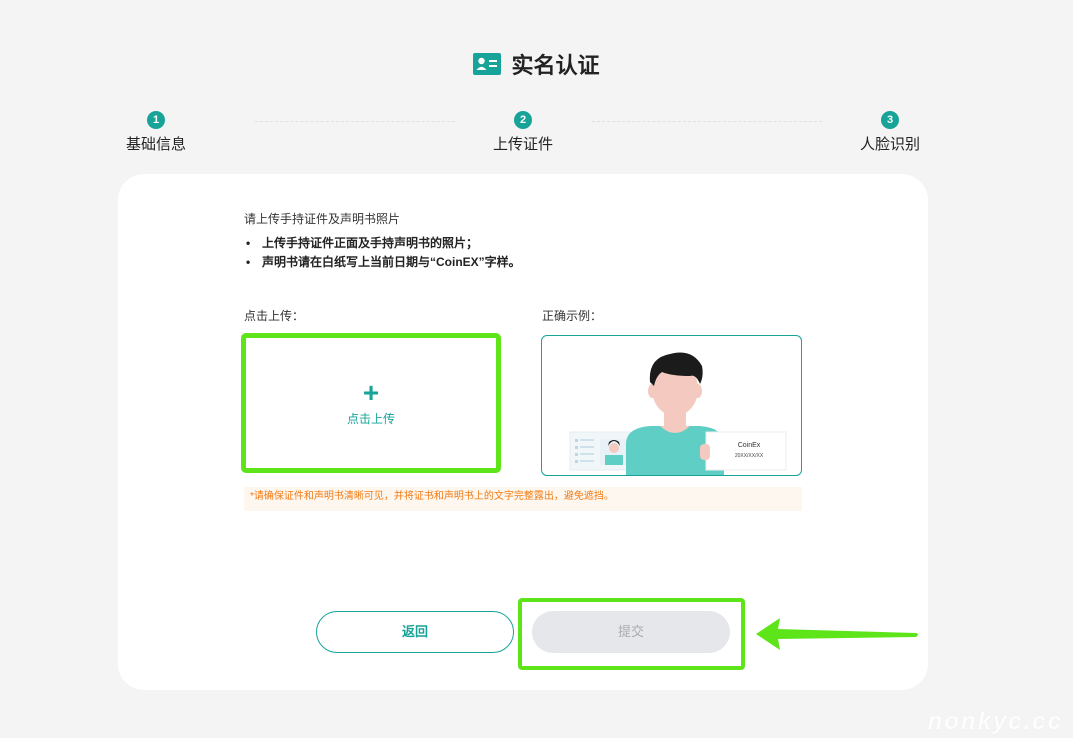 Image resolution: width=1073 pixels, height=738 pixels. Describe the element at coordinates (572, 316) in the screenshot. I see `example-label: 正确示例：` at that location.